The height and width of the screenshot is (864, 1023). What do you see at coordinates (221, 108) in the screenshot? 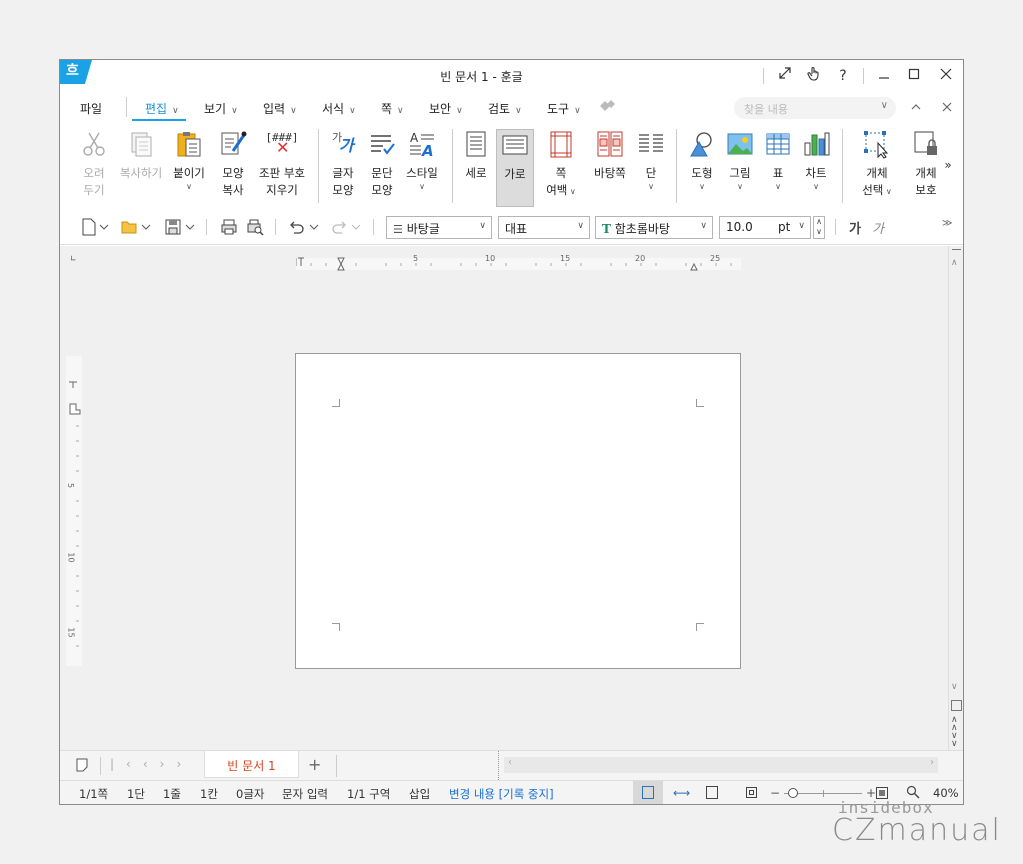
I see `menu-view: 보기 ∨` at bounding box center [221, 108].